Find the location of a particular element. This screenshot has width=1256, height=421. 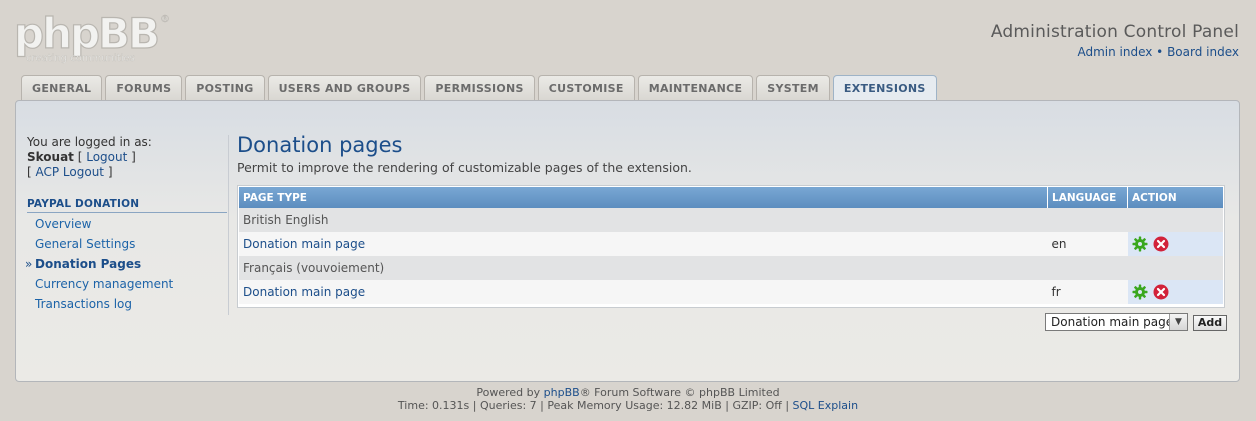

tab-posting: POSTING is located at coordinates (225, 87).